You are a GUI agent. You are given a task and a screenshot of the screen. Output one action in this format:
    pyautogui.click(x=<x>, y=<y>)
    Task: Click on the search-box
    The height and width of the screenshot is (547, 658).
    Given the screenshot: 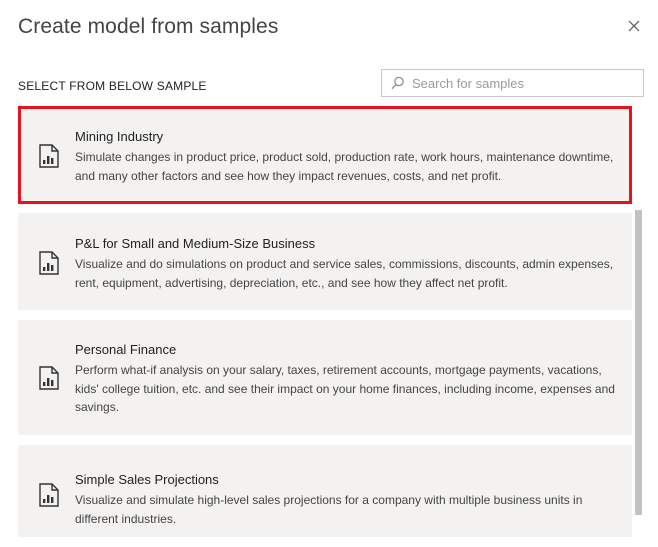 What is the action you would take?
    pyautogui.click(x=512, y=83)
    